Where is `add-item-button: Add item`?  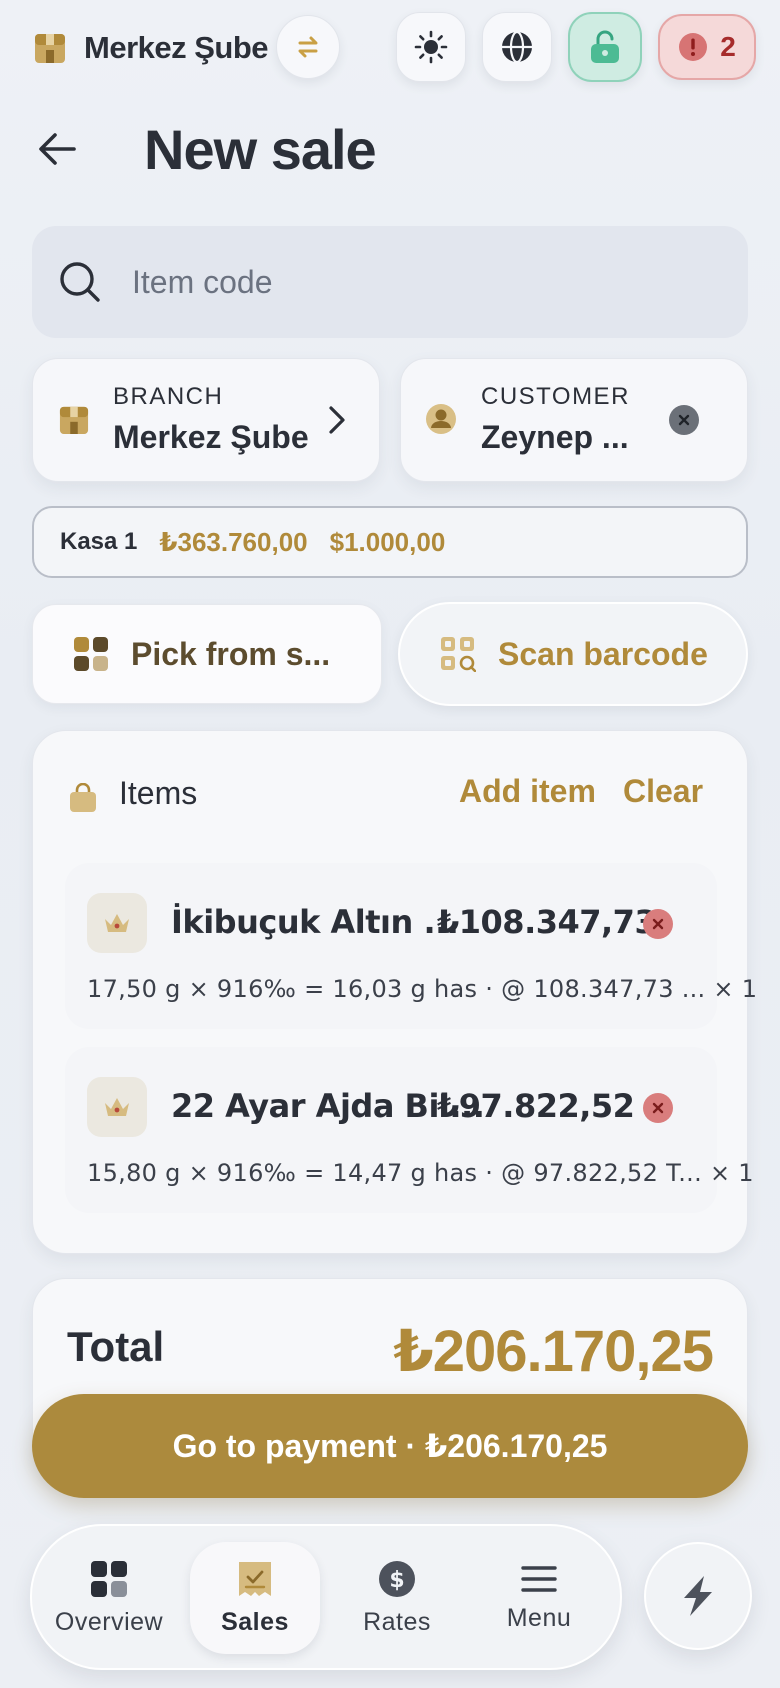 add-item-button: Add item is located at coordinates (527, 791).